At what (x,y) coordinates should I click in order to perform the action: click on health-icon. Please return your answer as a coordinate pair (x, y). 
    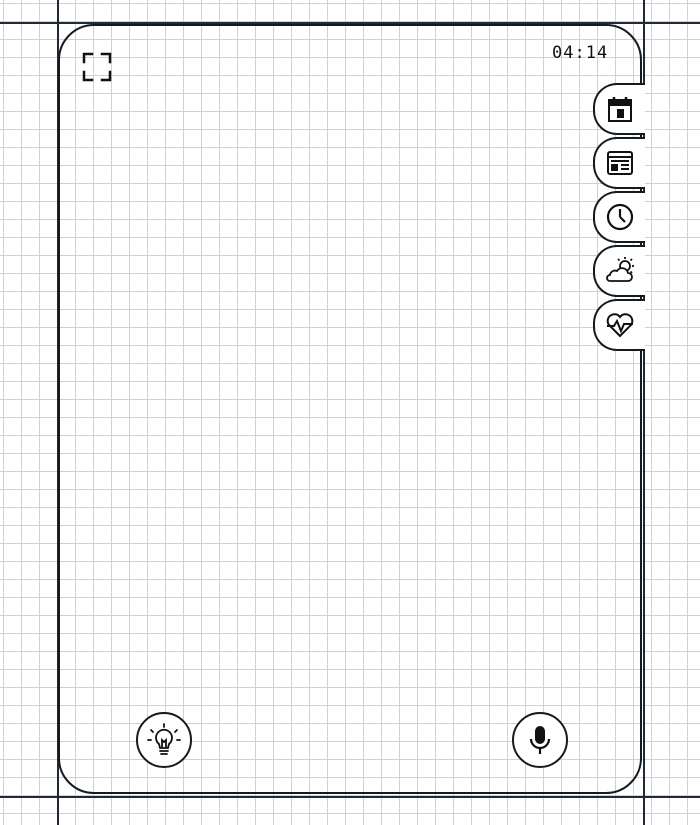
    Looking at the image, I should click on (620, 325).